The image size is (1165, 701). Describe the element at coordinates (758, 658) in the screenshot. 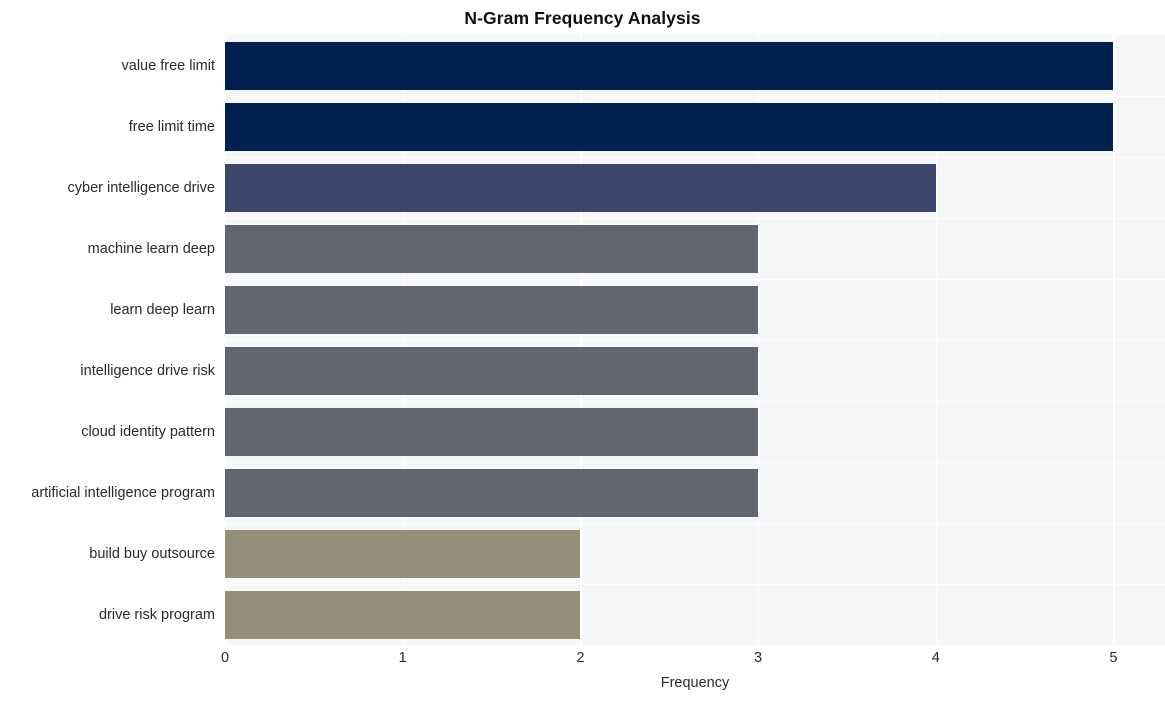

I see `x-axis-tick-label: 3` at that location.